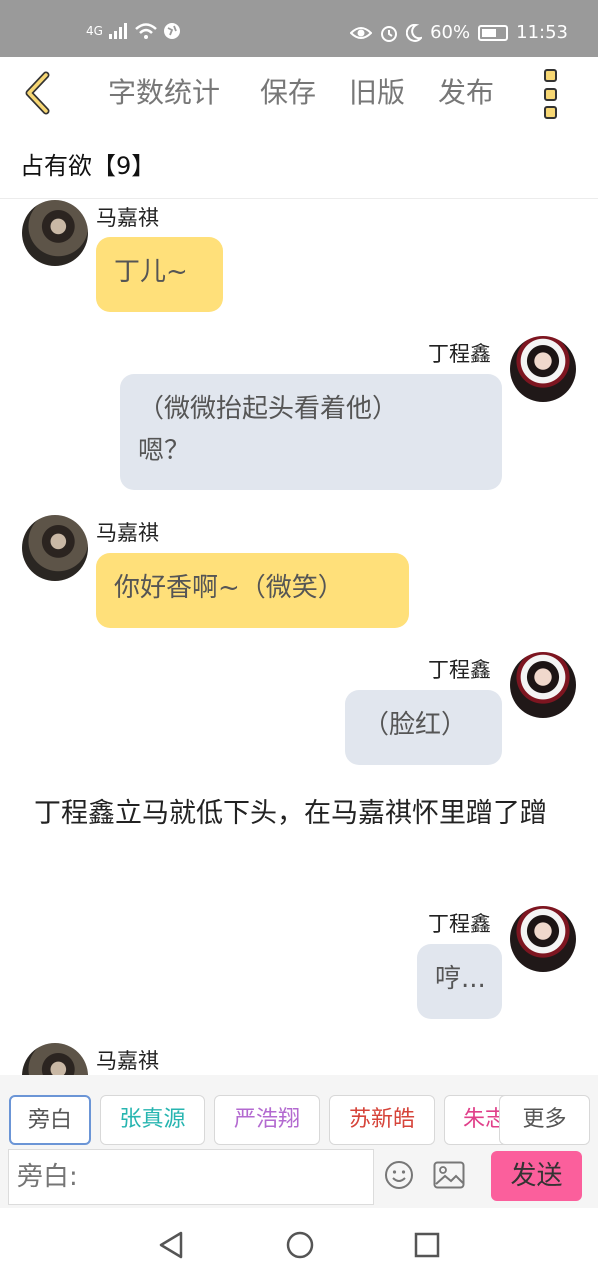 The width and height of the screenshot is (598, 1280). I want to click on image-icon, so click(449, 1175).